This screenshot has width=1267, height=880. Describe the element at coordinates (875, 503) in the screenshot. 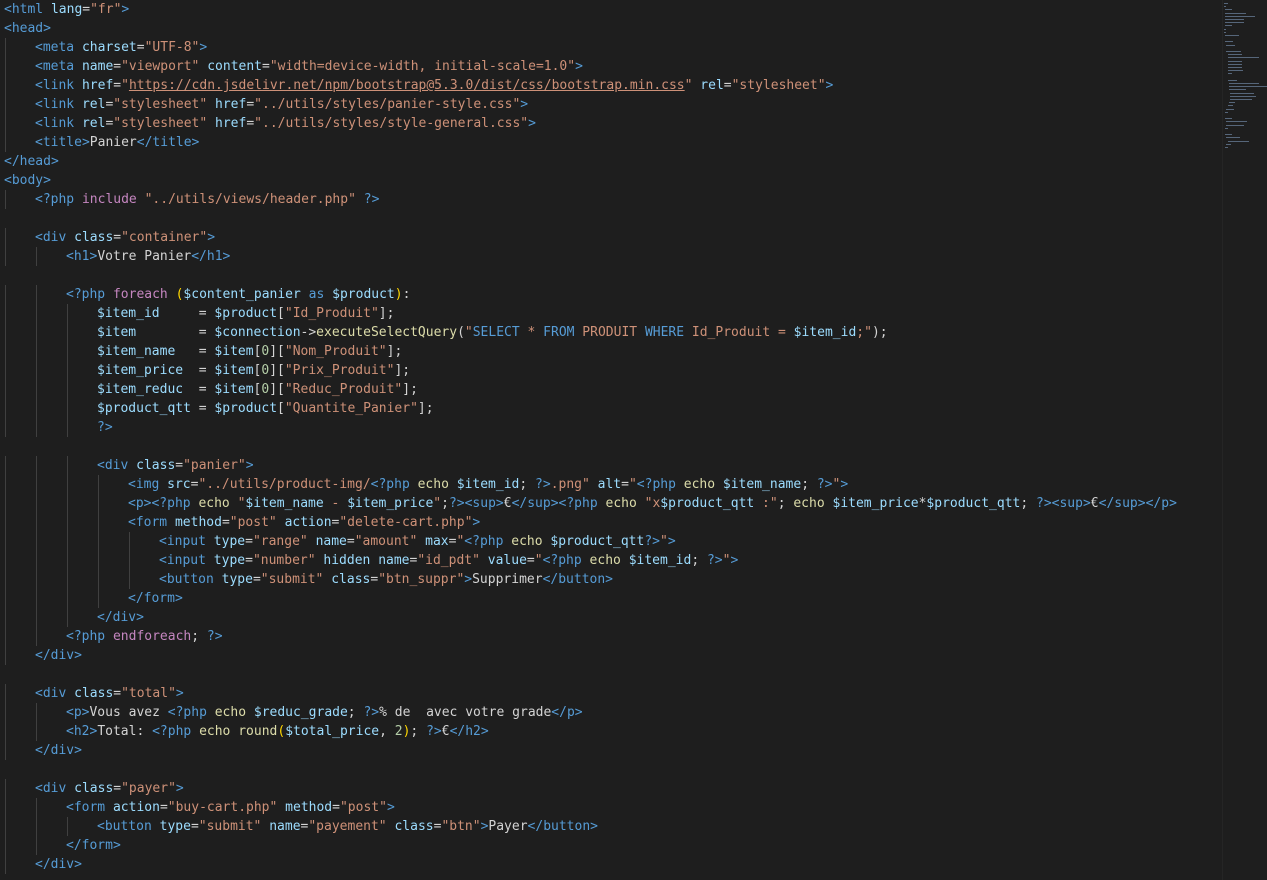

I see `code-token: $item_price` at that location.